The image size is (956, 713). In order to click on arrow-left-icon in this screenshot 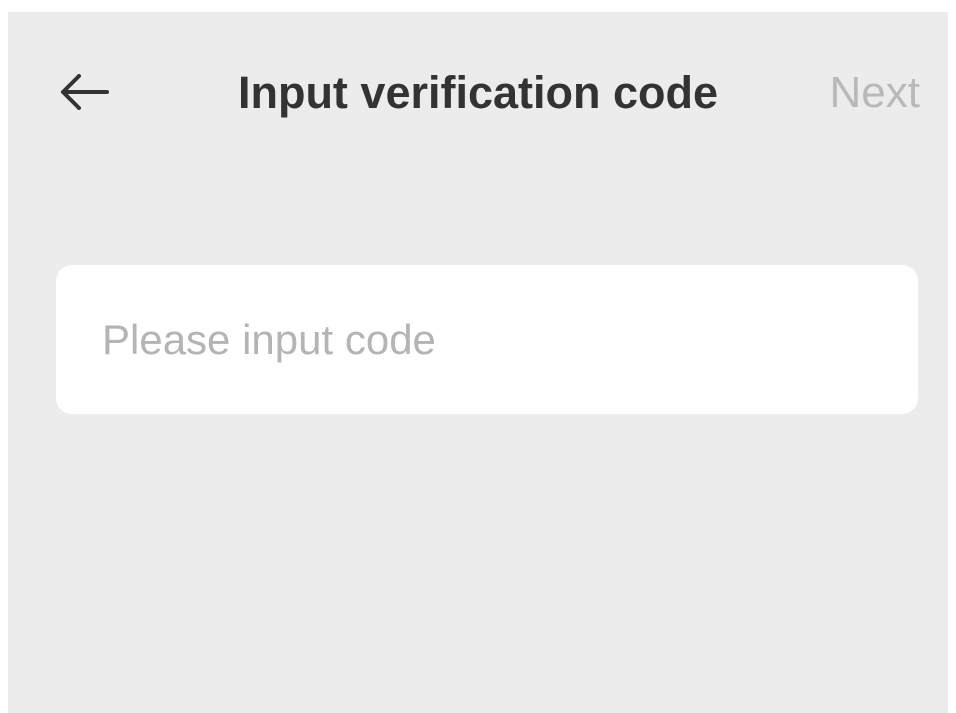, I will do `click(85, 92)`.